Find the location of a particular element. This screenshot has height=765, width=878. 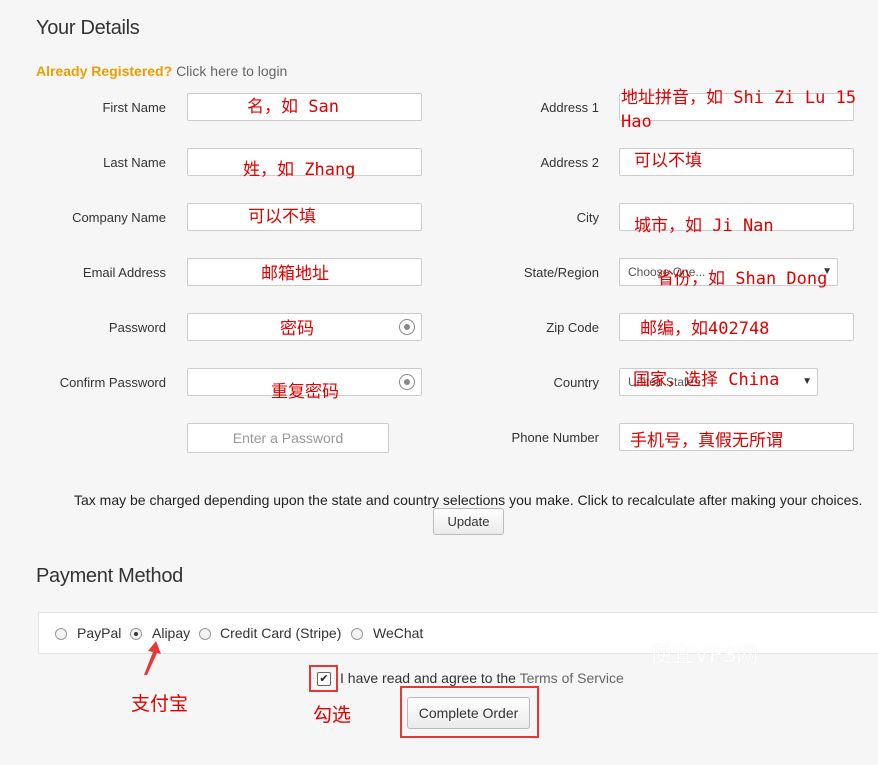

wechat-label: WeChat is located at coordinates (398, 633).